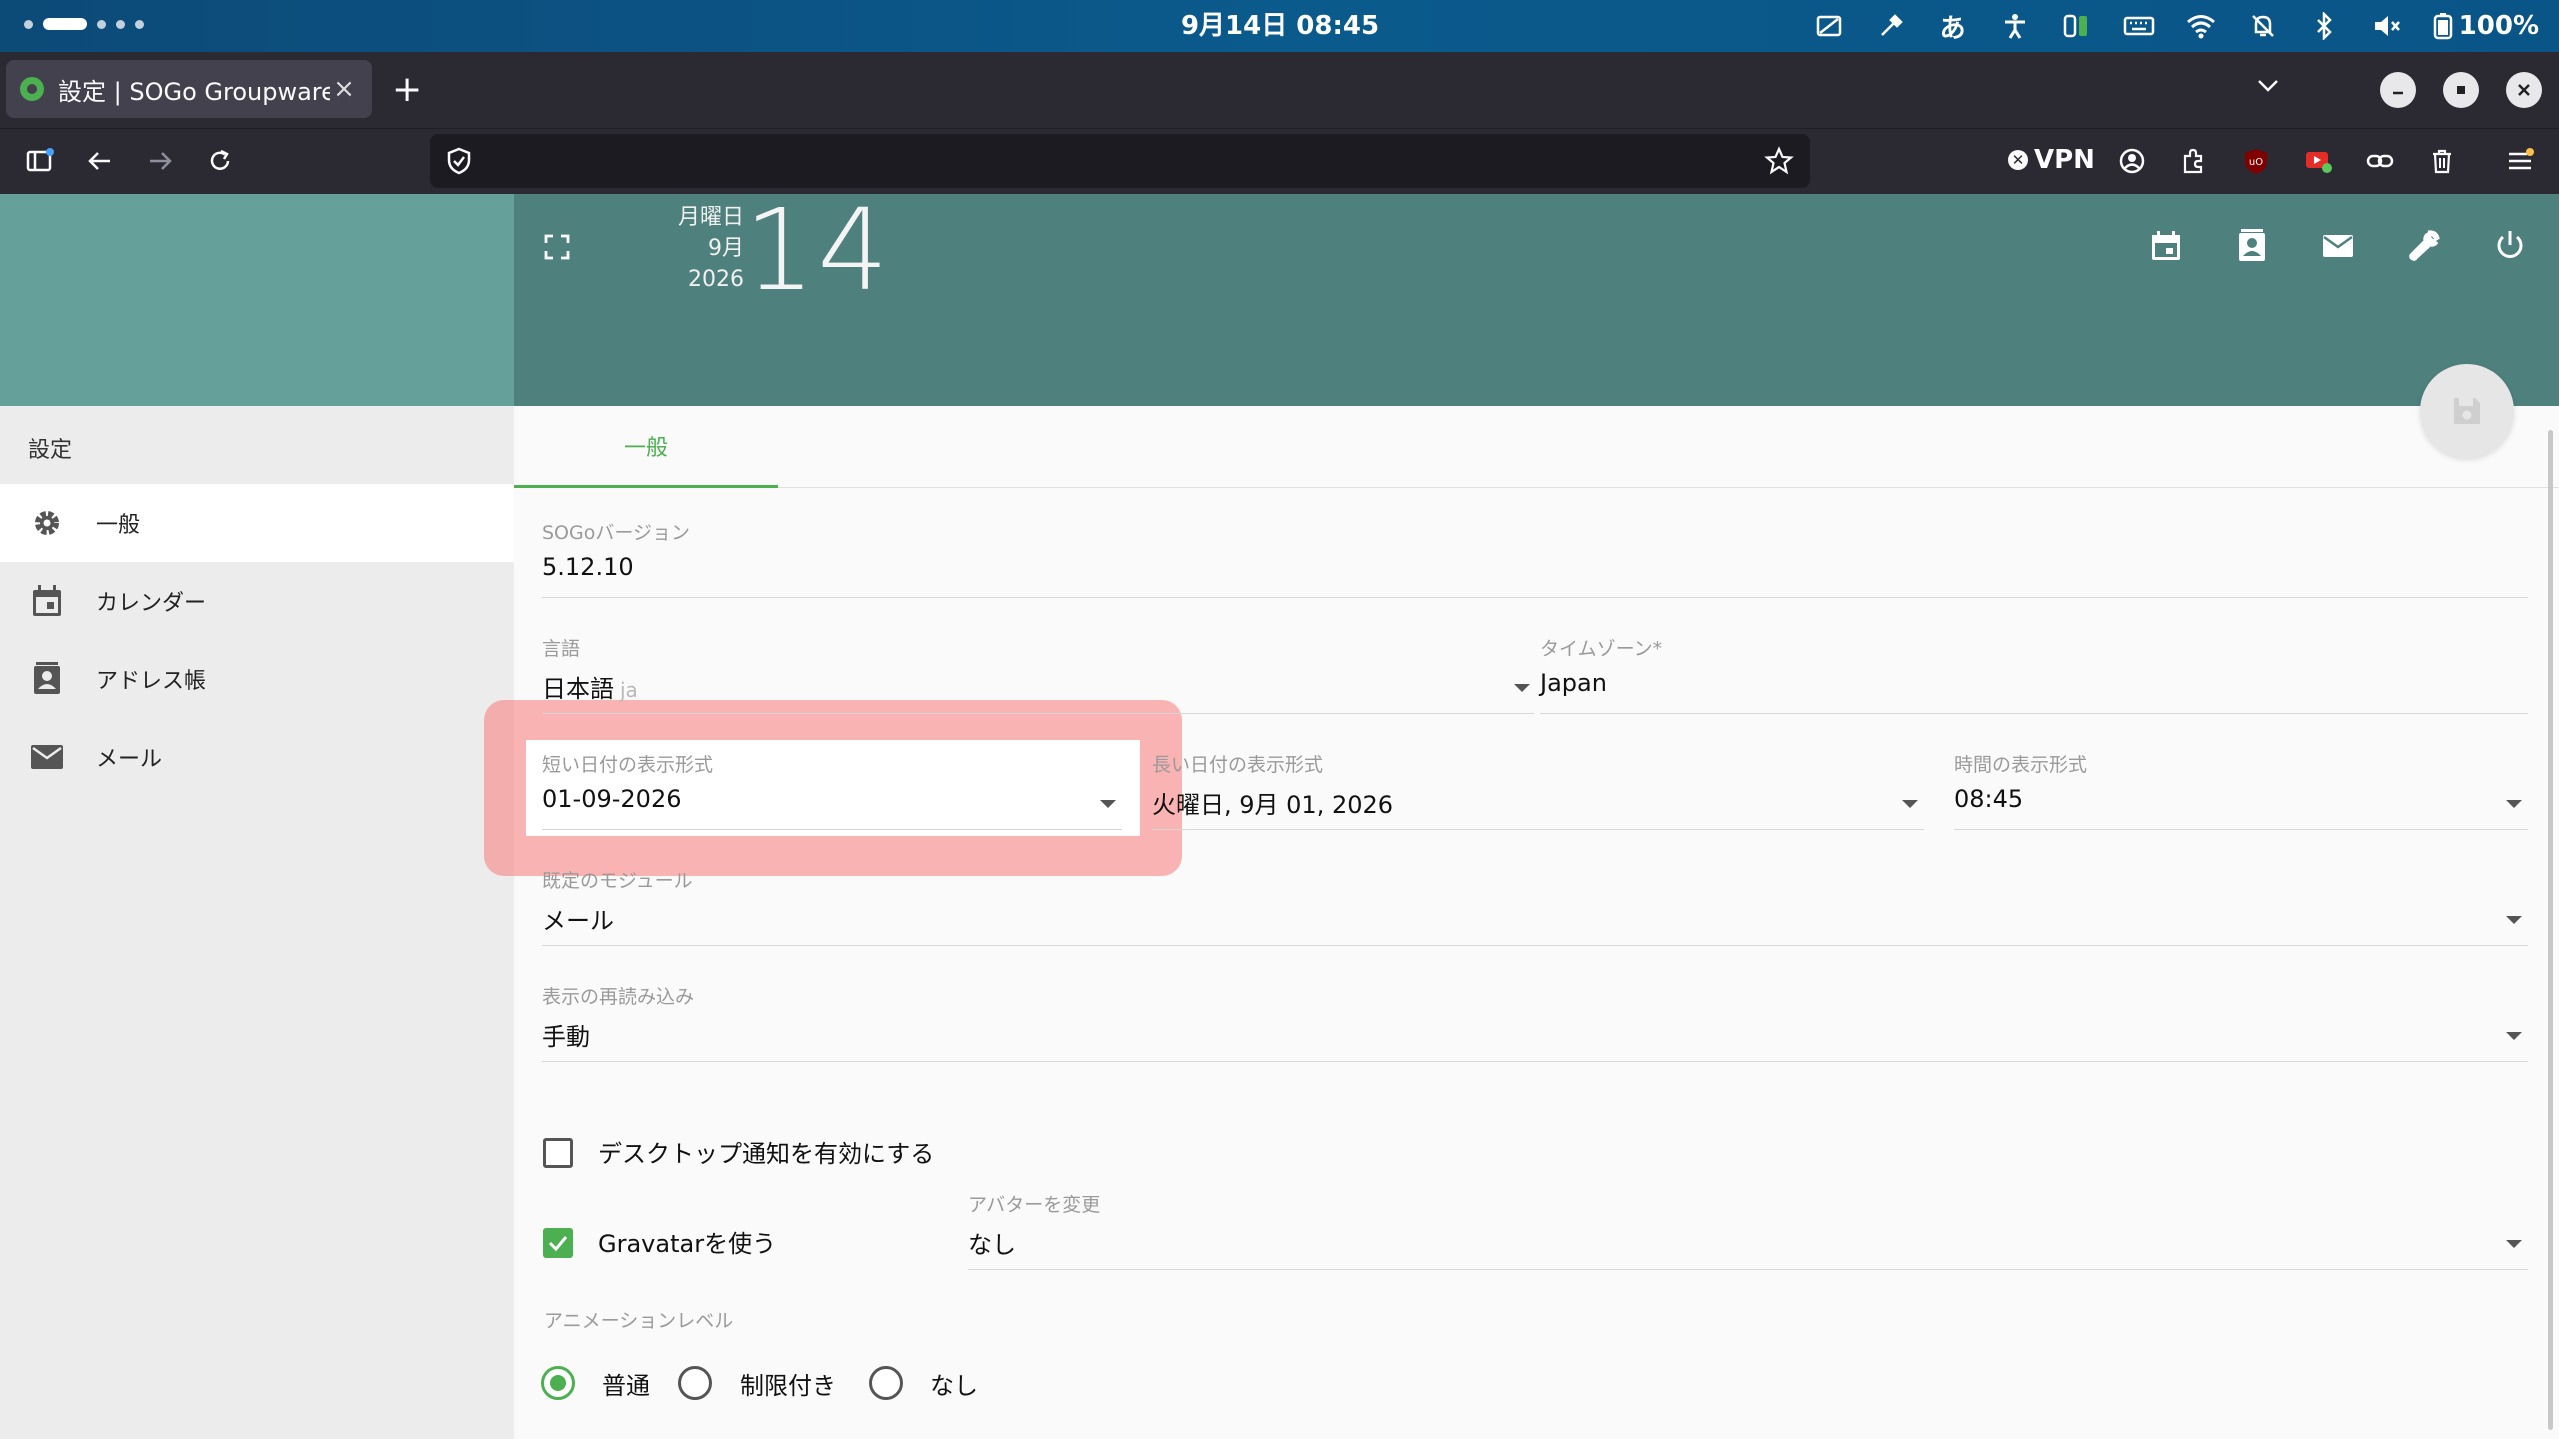 The width and height of the screenshot is (2559, 1439). What do you see at coordinates (1538, 790) in the screenshot?
I see `long-date-format-select: 長い日付の表示形式 火曜日, 9月 01, 2026` at bounding box center [1538, 790].